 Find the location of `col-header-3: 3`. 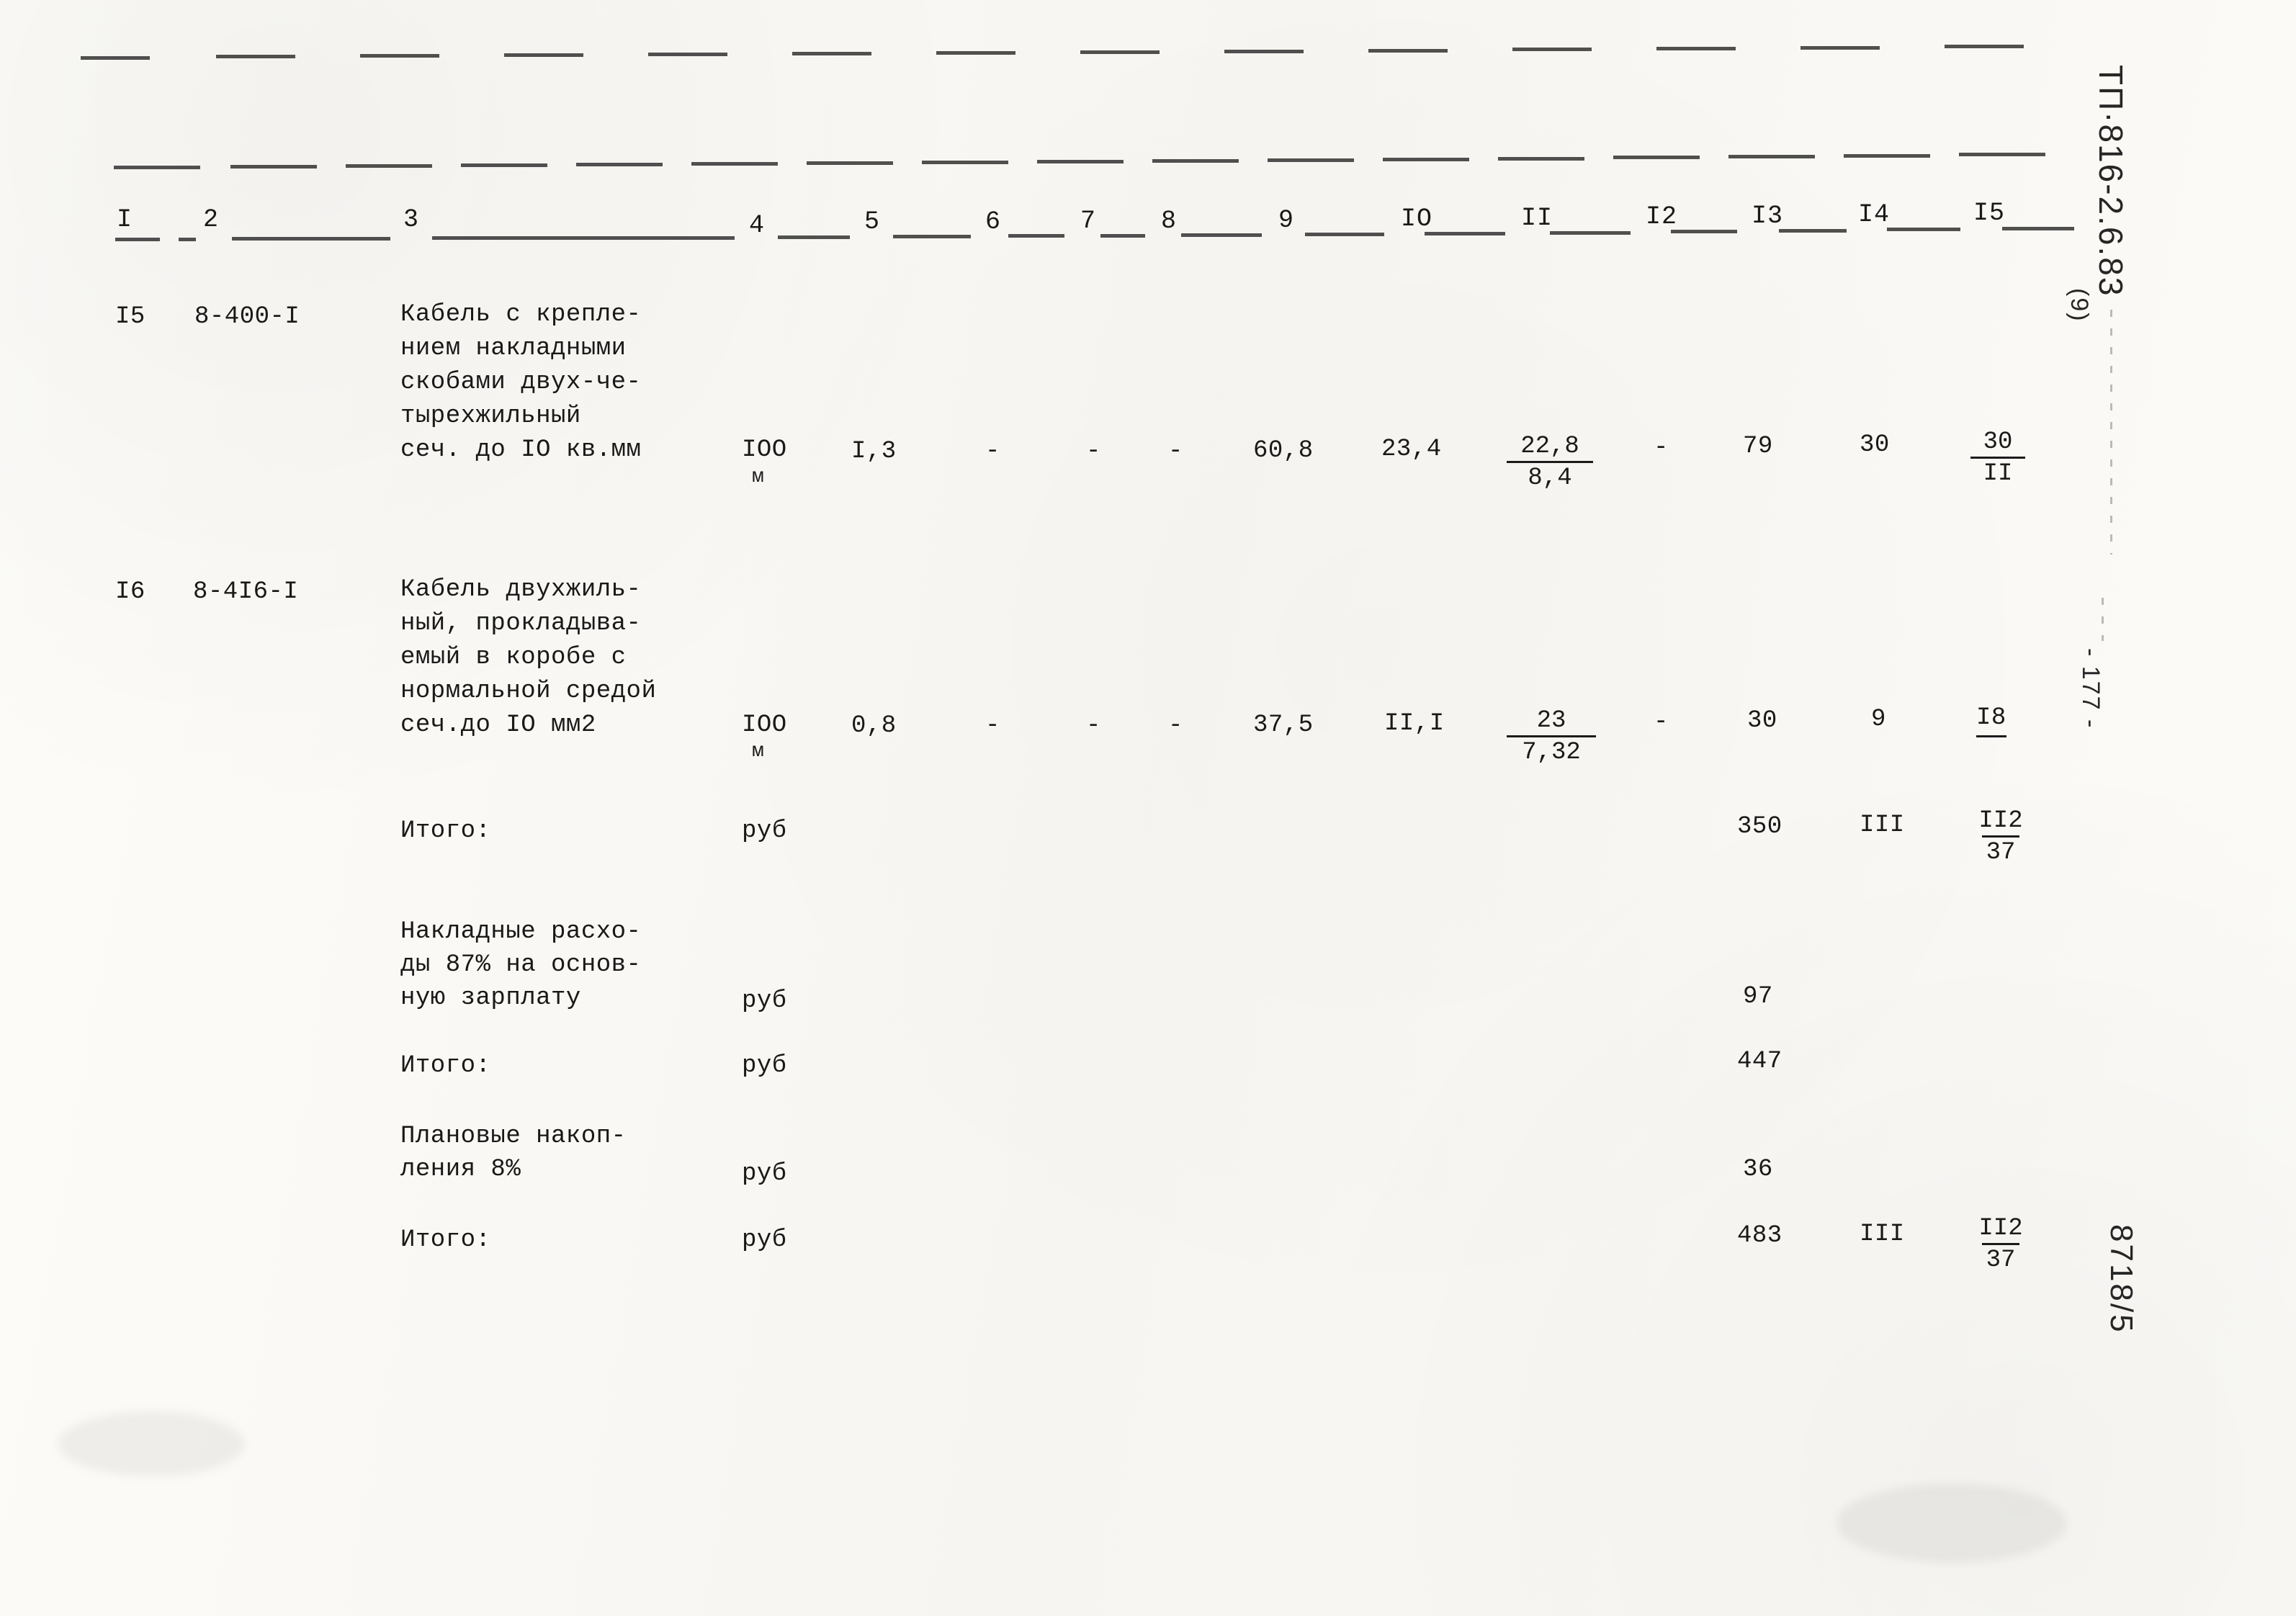

col-header-3: 3 is located at coordinates (411, 219).